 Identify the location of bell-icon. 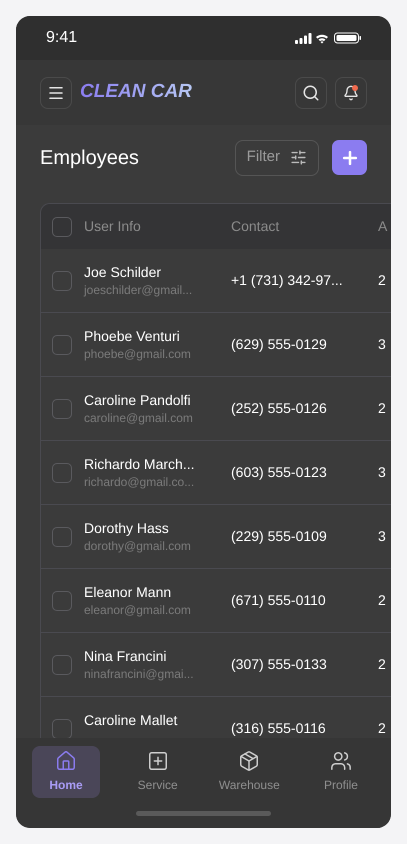
(351, 92).